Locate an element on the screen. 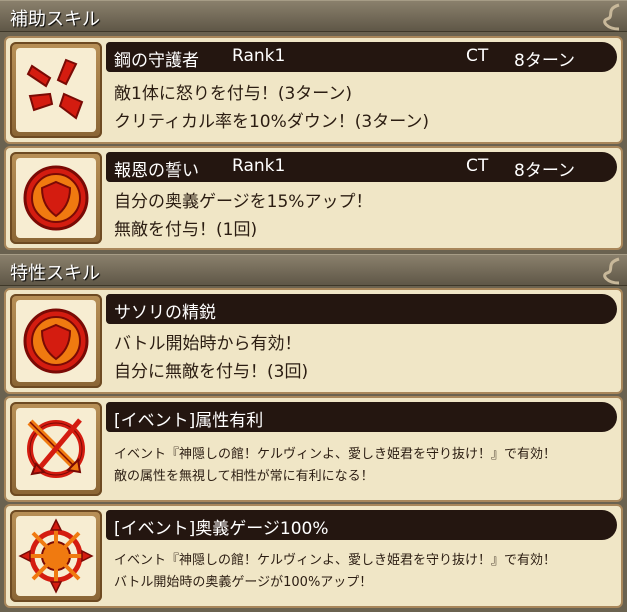 This screenshot has height=612, width=627. skill-name: [イベント]奥義ゲージ100% is located at coordinates (221, 529).